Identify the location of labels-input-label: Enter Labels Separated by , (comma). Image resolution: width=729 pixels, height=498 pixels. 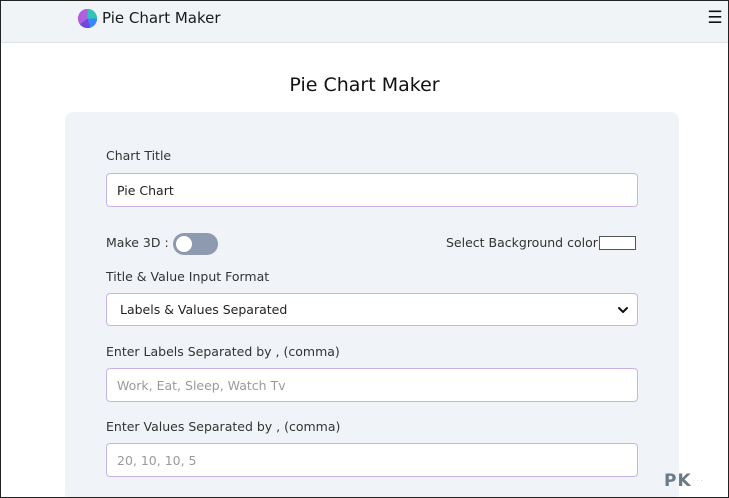
(223, 351).